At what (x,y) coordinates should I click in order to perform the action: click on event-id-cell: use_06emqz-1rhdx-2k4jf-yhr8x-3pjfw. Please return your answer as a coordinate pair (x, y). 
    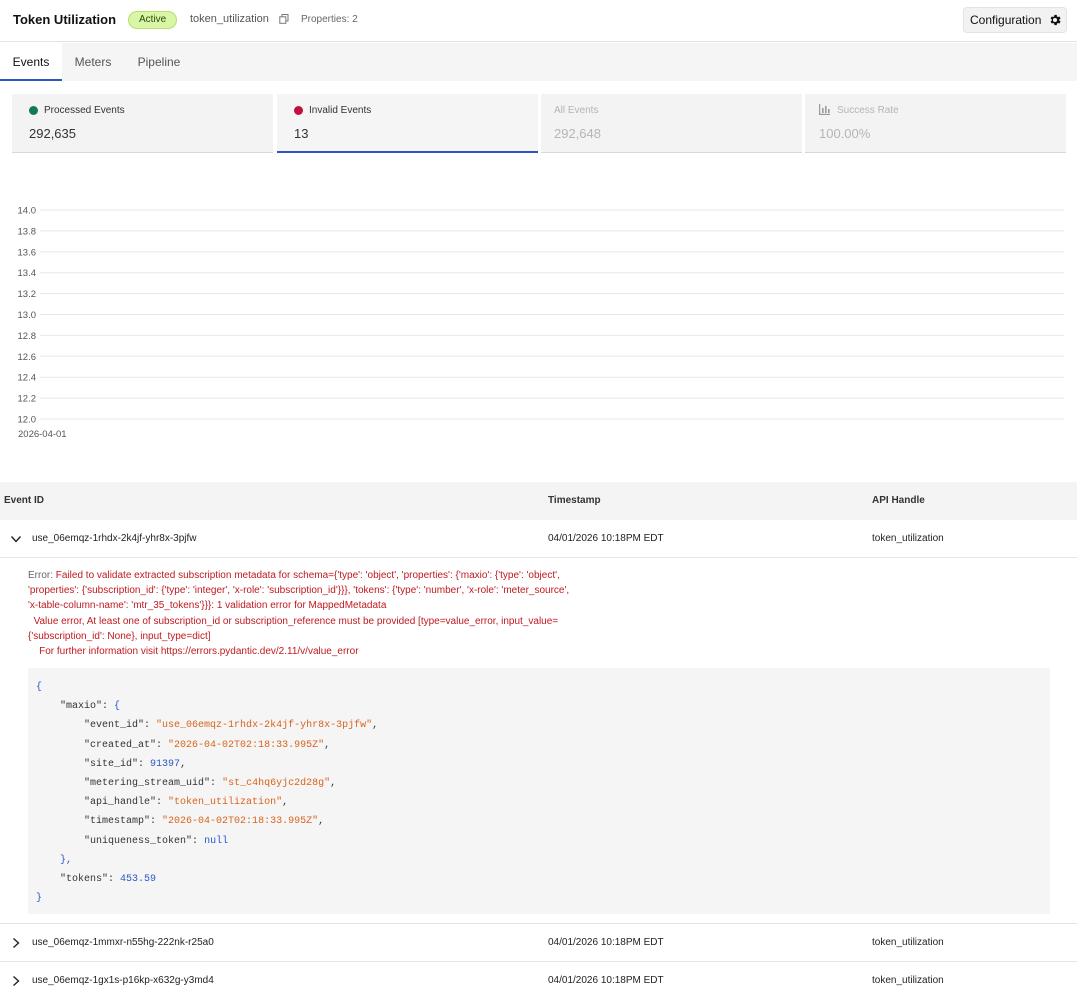
    Looking at the image, I should click on (114, 538).